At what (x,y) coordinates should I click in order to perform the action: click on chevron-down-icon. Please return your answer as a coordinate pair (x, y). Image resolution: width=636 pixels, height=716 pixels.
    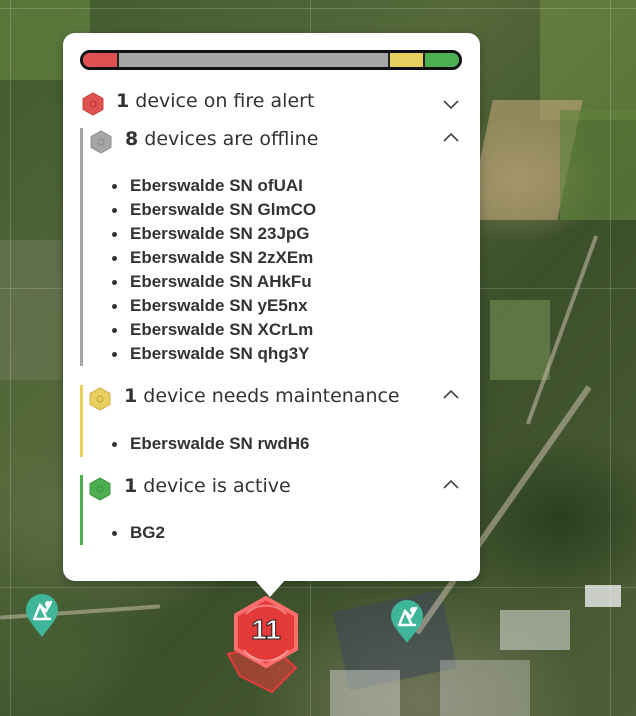
    Looking at the image, I should click on (451, 104).